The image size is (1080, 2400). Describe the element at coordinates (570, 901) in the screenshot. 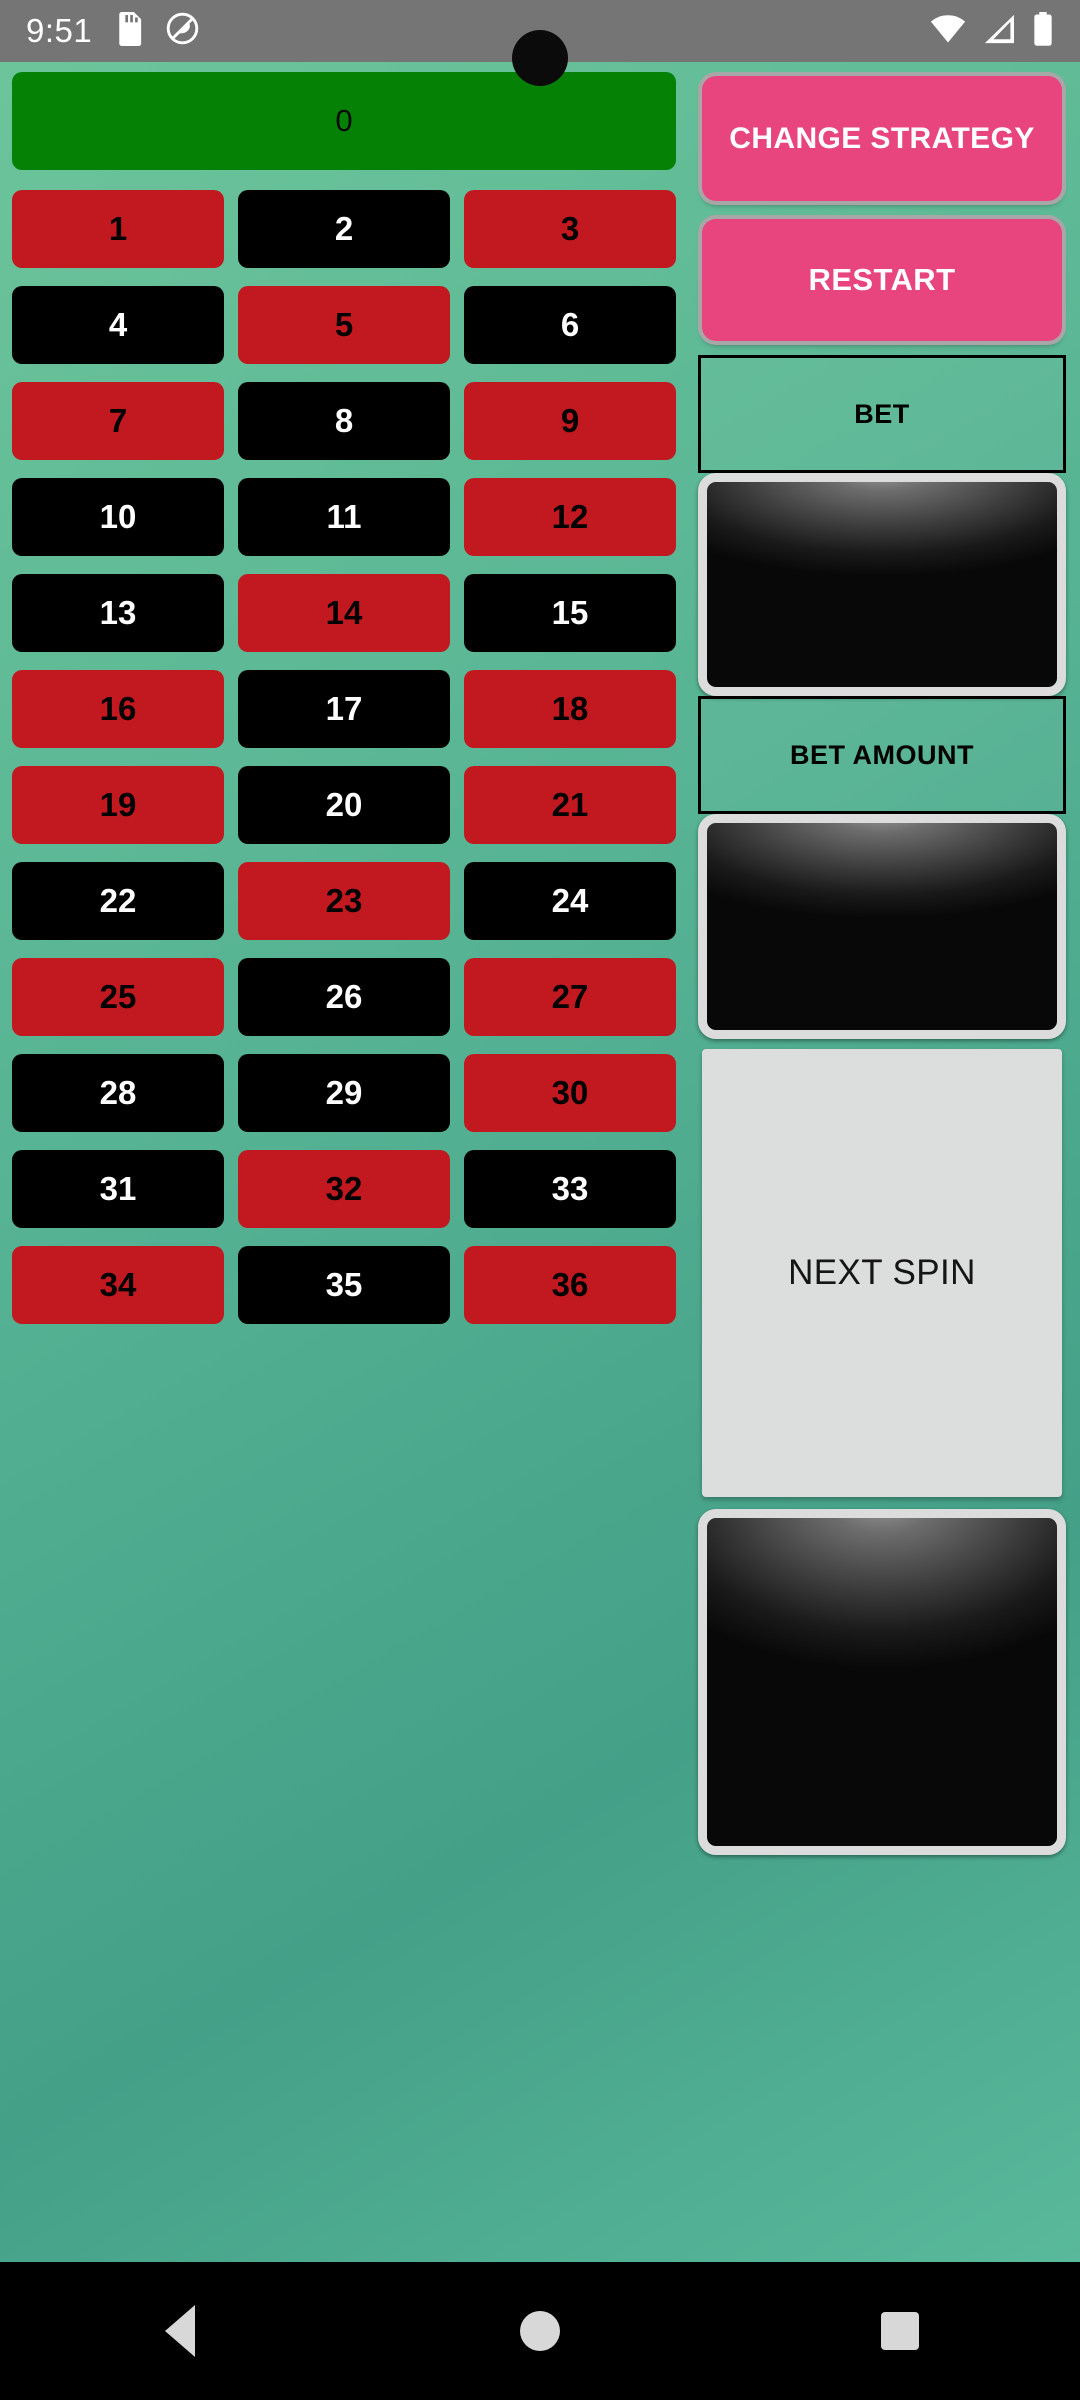

I see `board-cell-24: 24` at that location.